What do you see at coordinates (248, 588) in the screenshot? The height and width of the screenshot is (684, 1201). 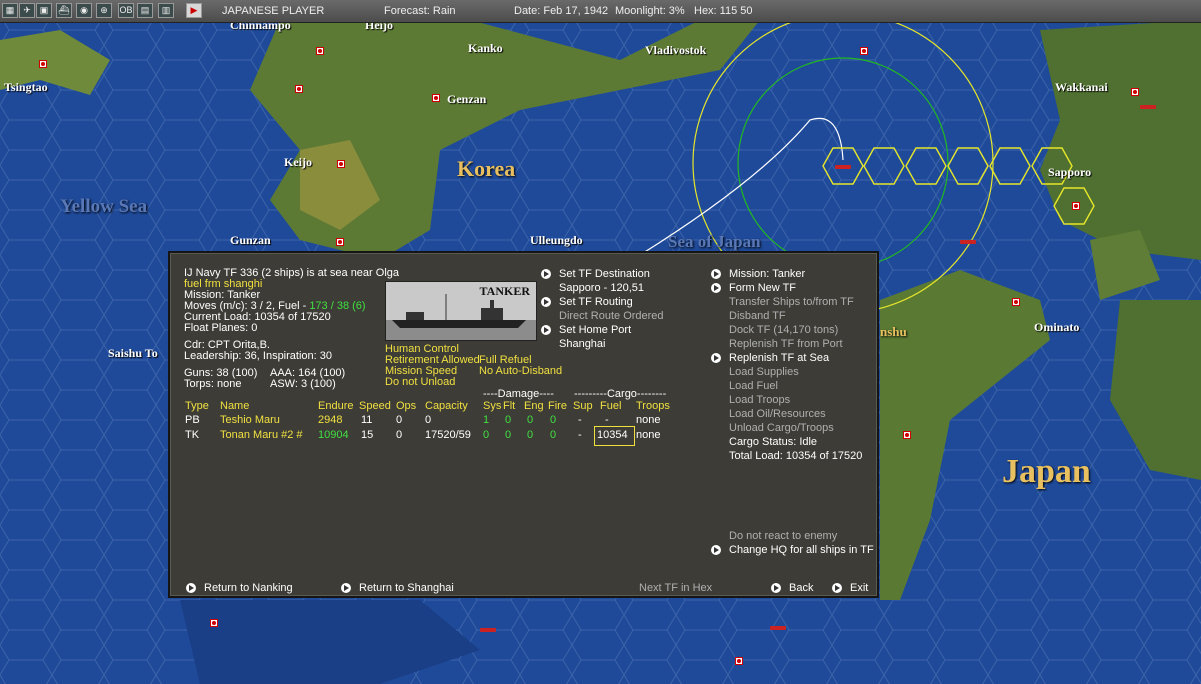 I see `return-nanking-button: Return to Nanking` at bounding box center [248, 588].